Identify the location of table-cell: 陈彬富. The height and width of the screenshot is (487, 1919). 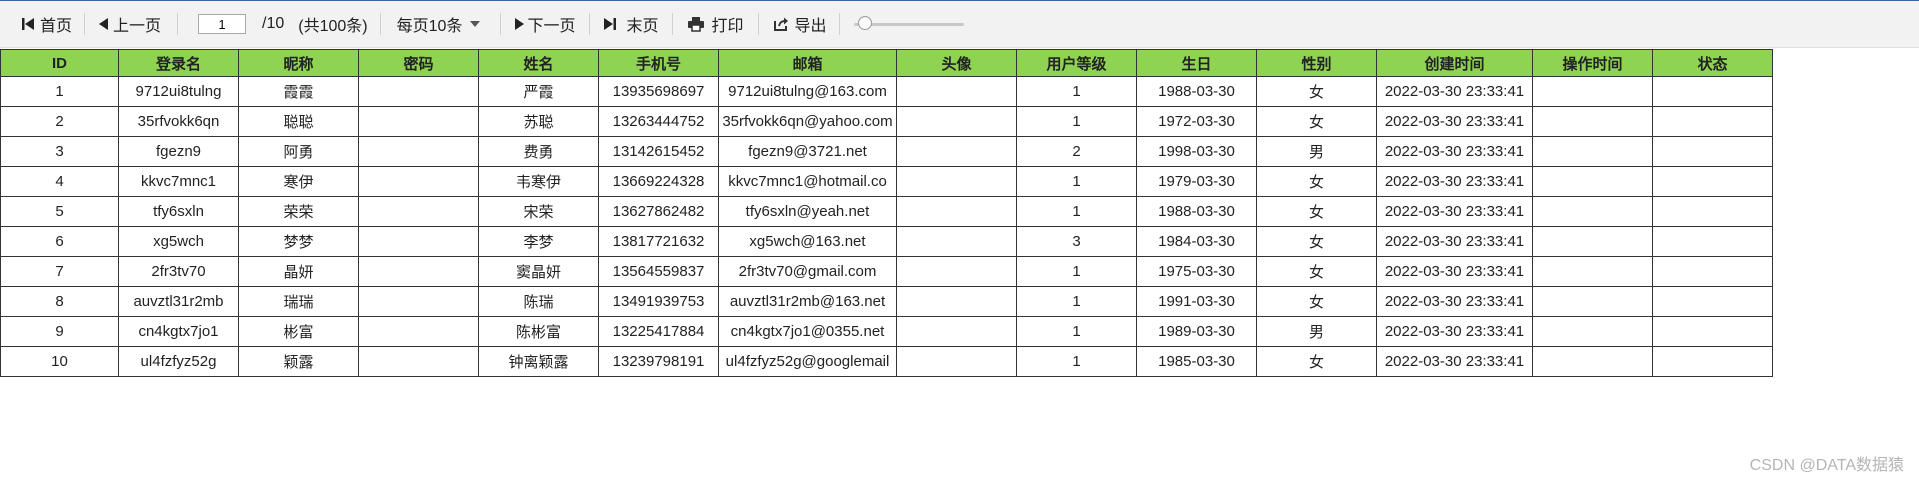
(538, 331).